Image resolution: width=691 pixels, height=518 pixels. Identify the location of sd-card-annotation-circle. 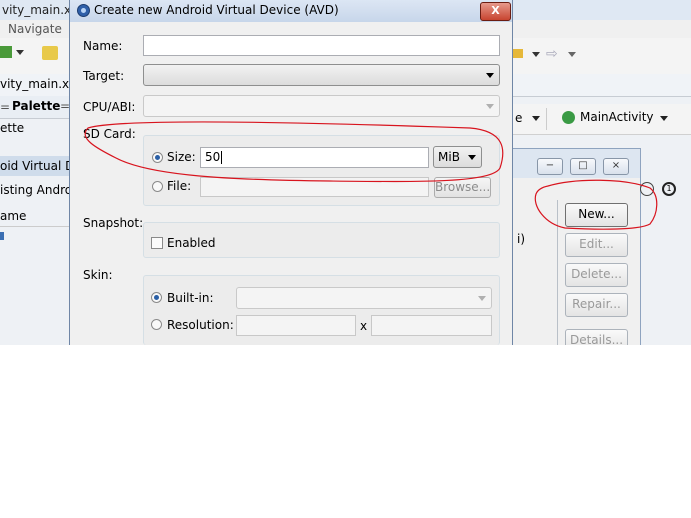
(294, 152).